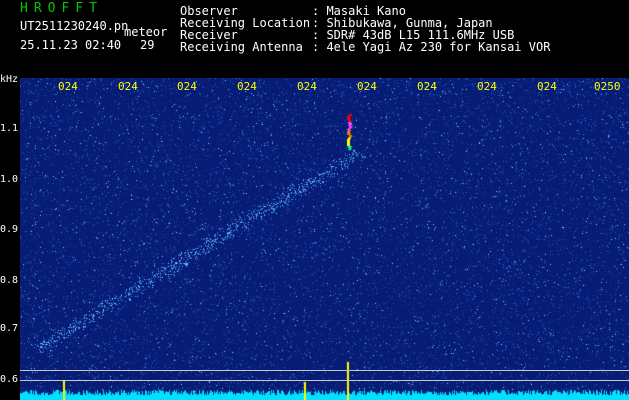 This screenshot has height=400, width=629. I want to click on meteor-count: 29, so click(147, 45).